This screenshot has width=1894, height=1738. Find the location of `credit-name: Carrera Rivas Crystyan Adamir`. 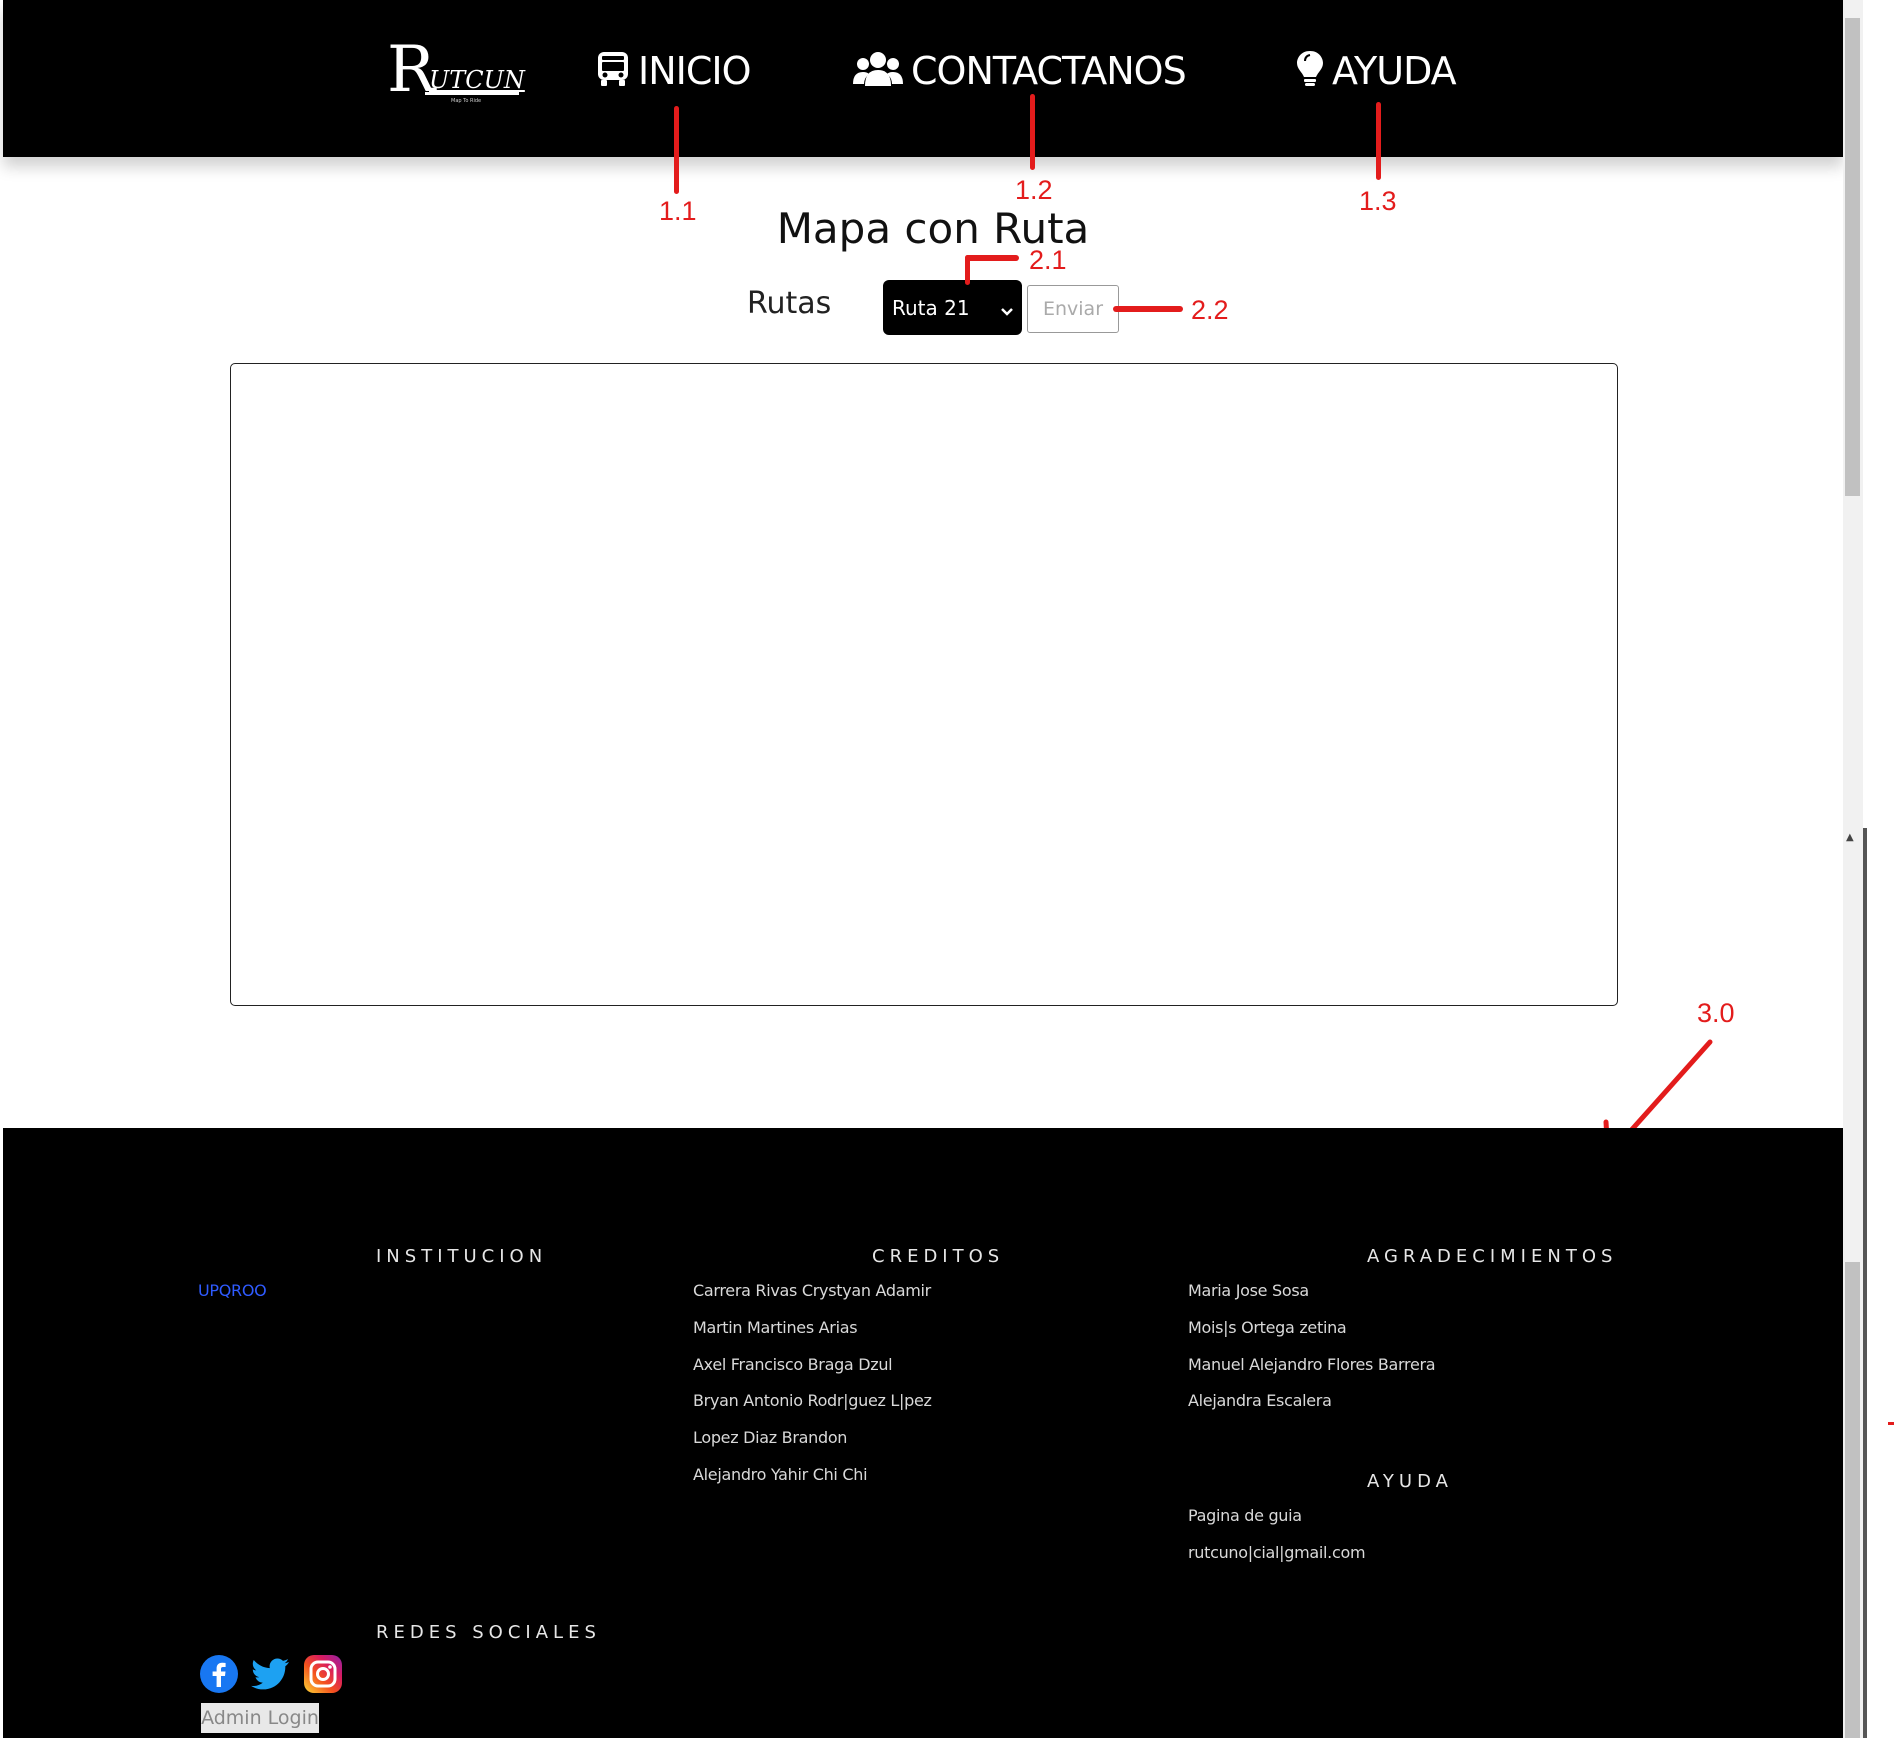

credit-name: Carrera Rivas Crystyan Adamir is located at coordinates (812, 1290).